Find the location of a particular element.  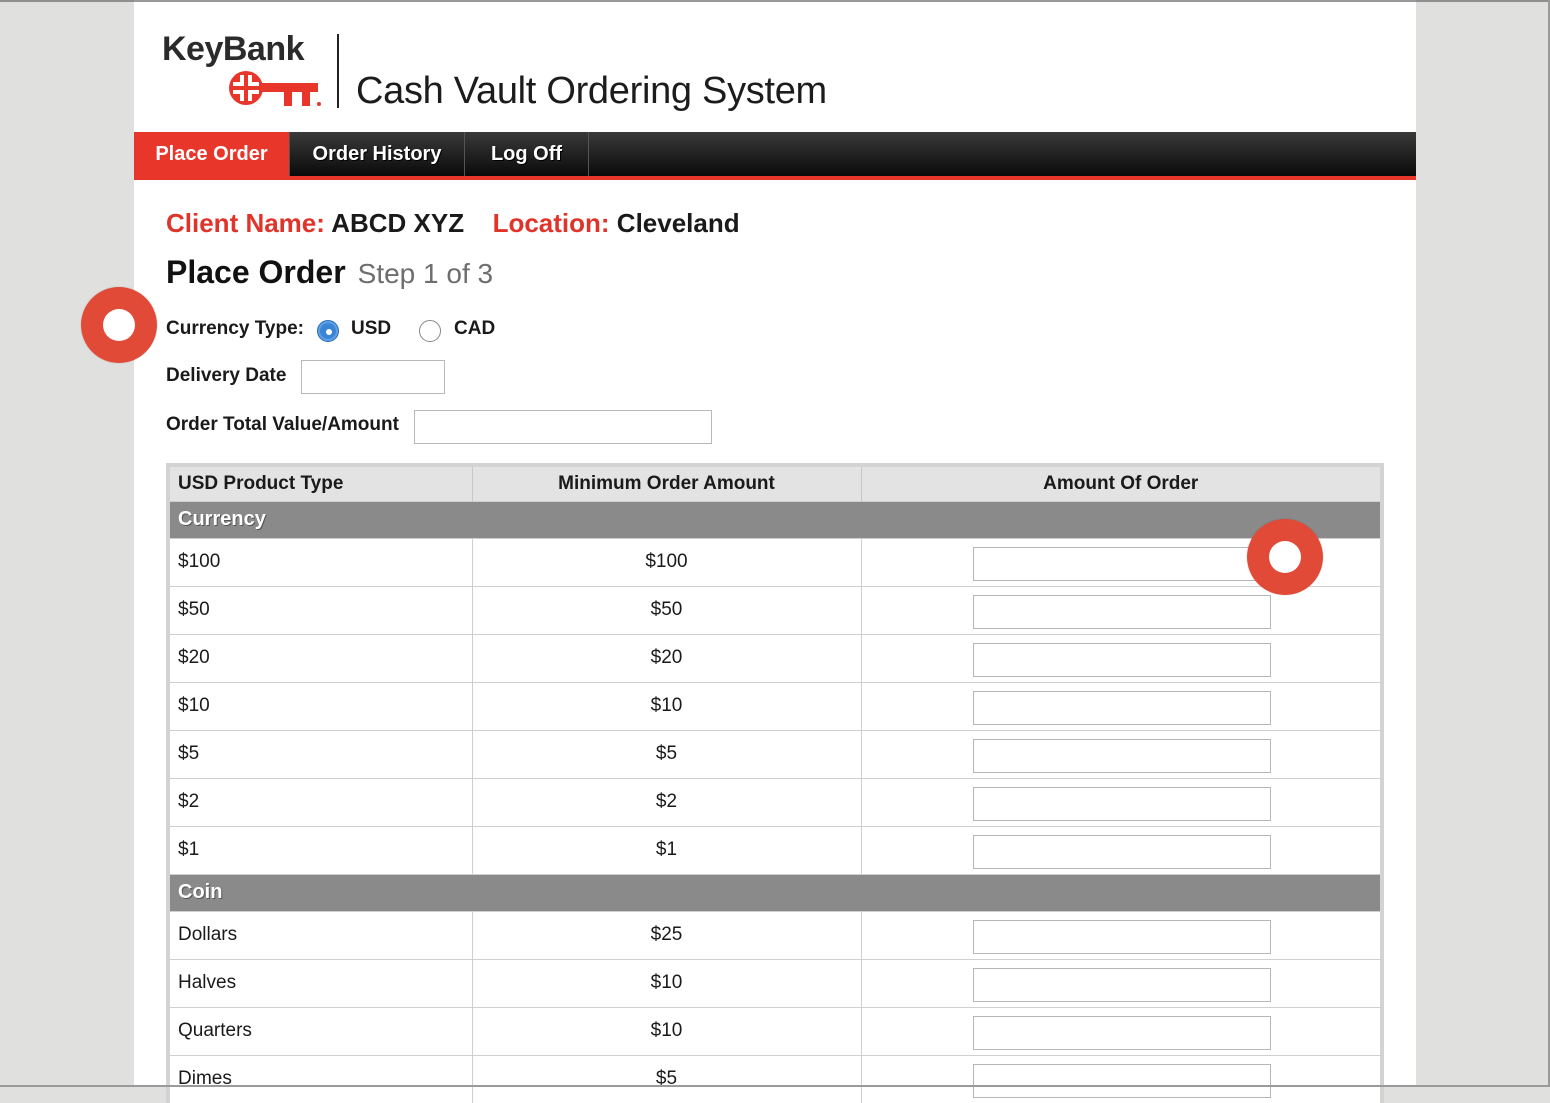

nav-order-history: Order History is located at coordinates (377, 154).